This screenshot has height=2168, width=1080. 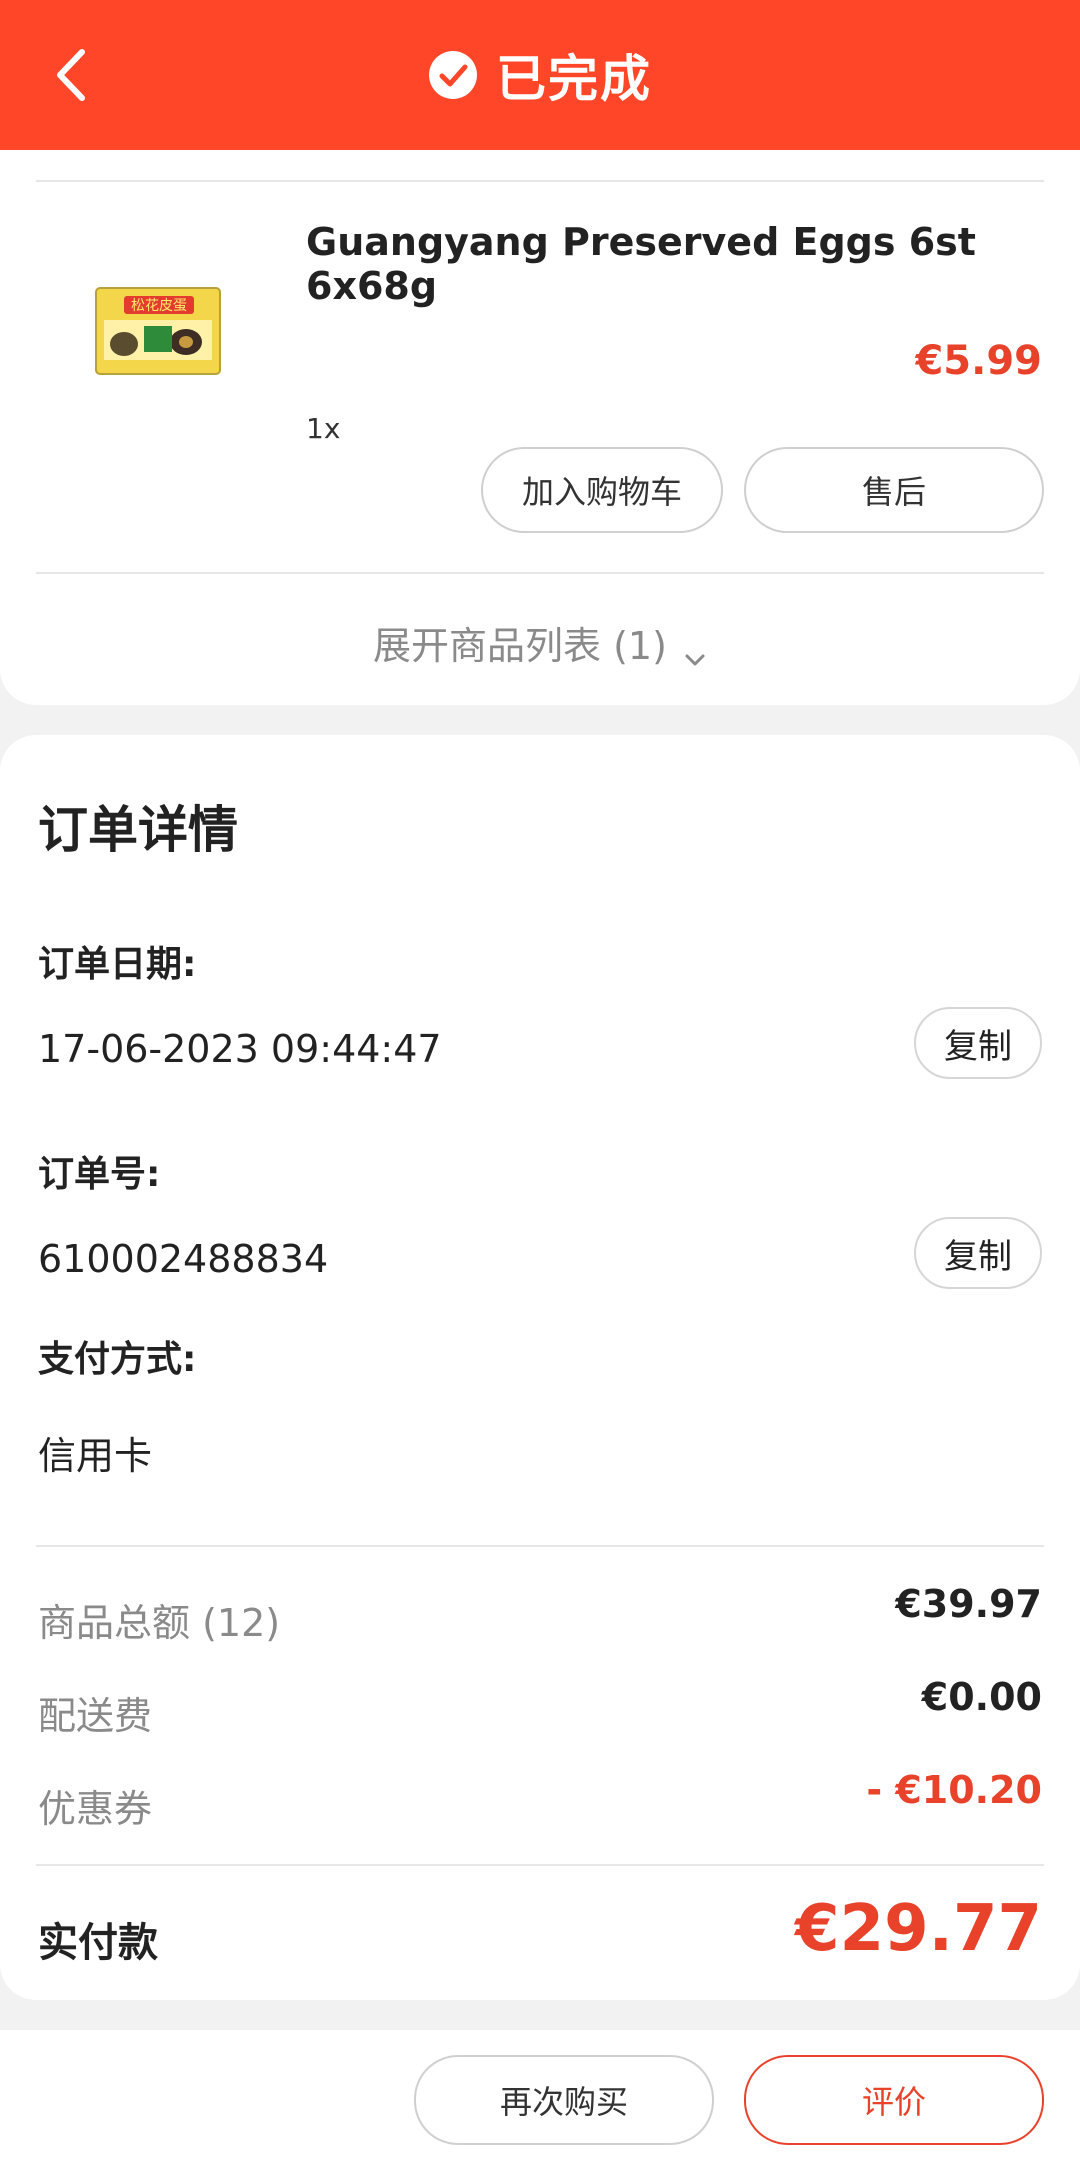 What do you see at coordinates (918, 1929) in the screenshot?
I see `paid-amount-value: €29.77` at bounding box center [918, 1929].